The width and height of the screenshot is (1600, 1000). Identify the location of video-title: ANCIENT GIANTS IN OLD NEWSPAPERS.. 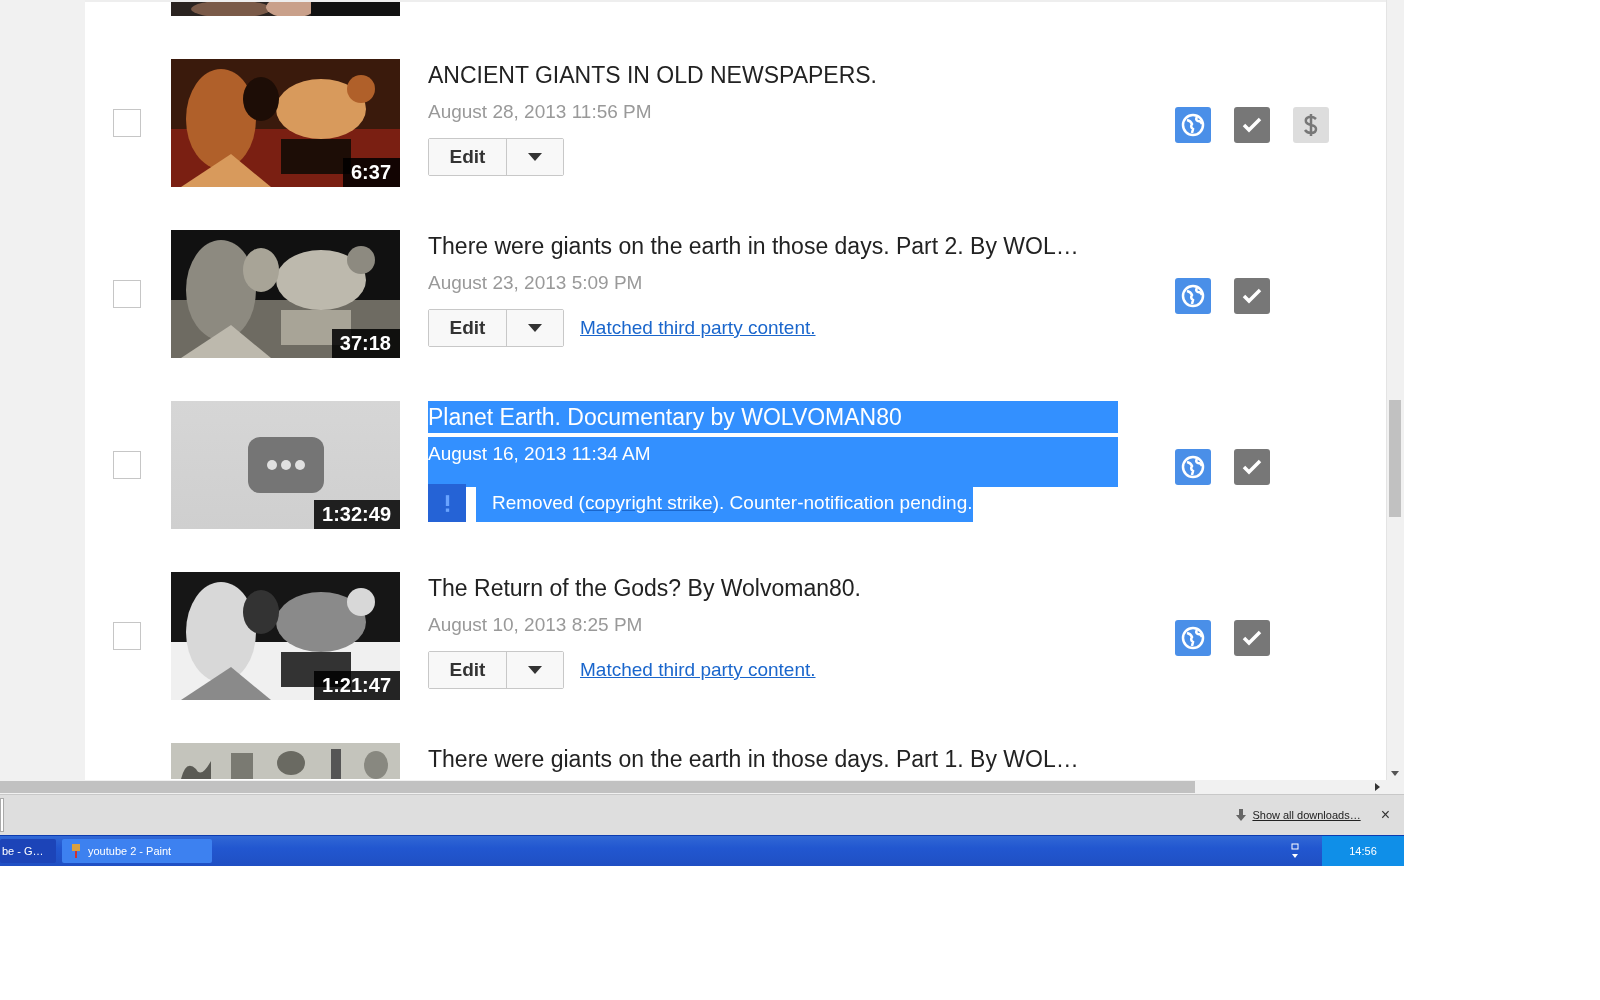
(773, 75).